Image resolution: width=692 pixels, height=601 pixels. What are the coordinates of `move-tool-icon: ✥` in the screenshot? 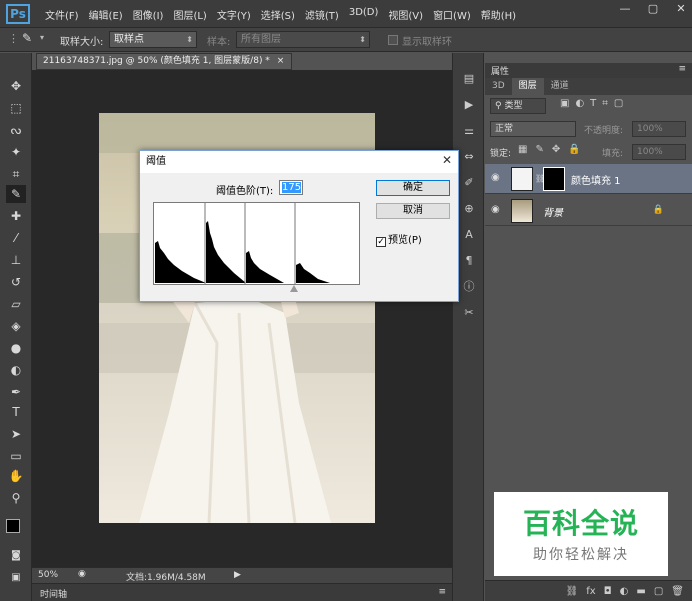 It's located at (16, 86).